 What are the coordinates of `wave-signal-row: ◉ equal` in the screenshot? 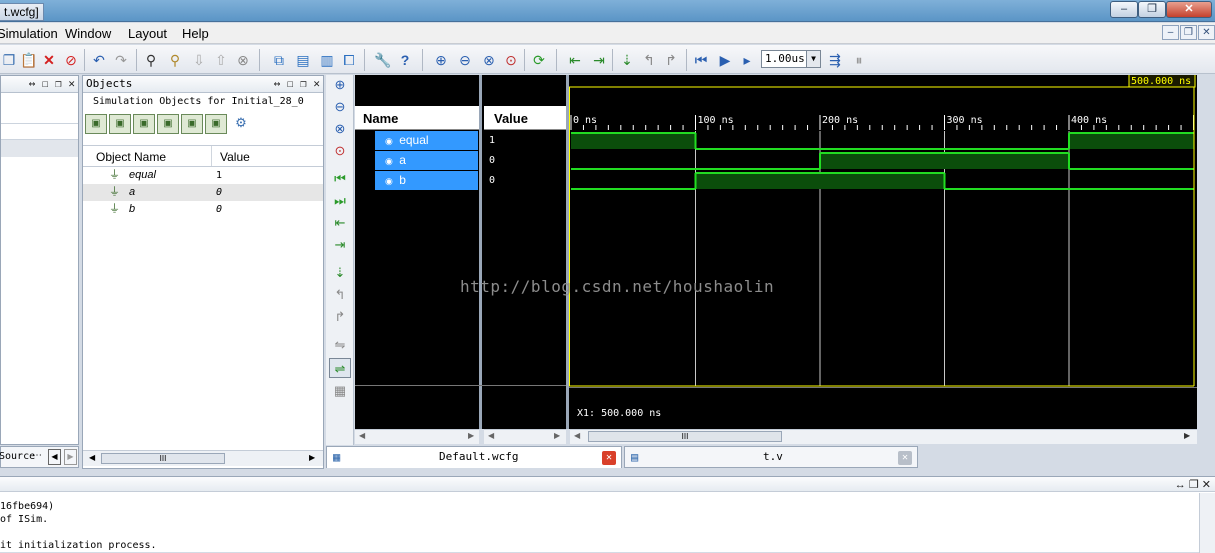 It's located at (426, 140).